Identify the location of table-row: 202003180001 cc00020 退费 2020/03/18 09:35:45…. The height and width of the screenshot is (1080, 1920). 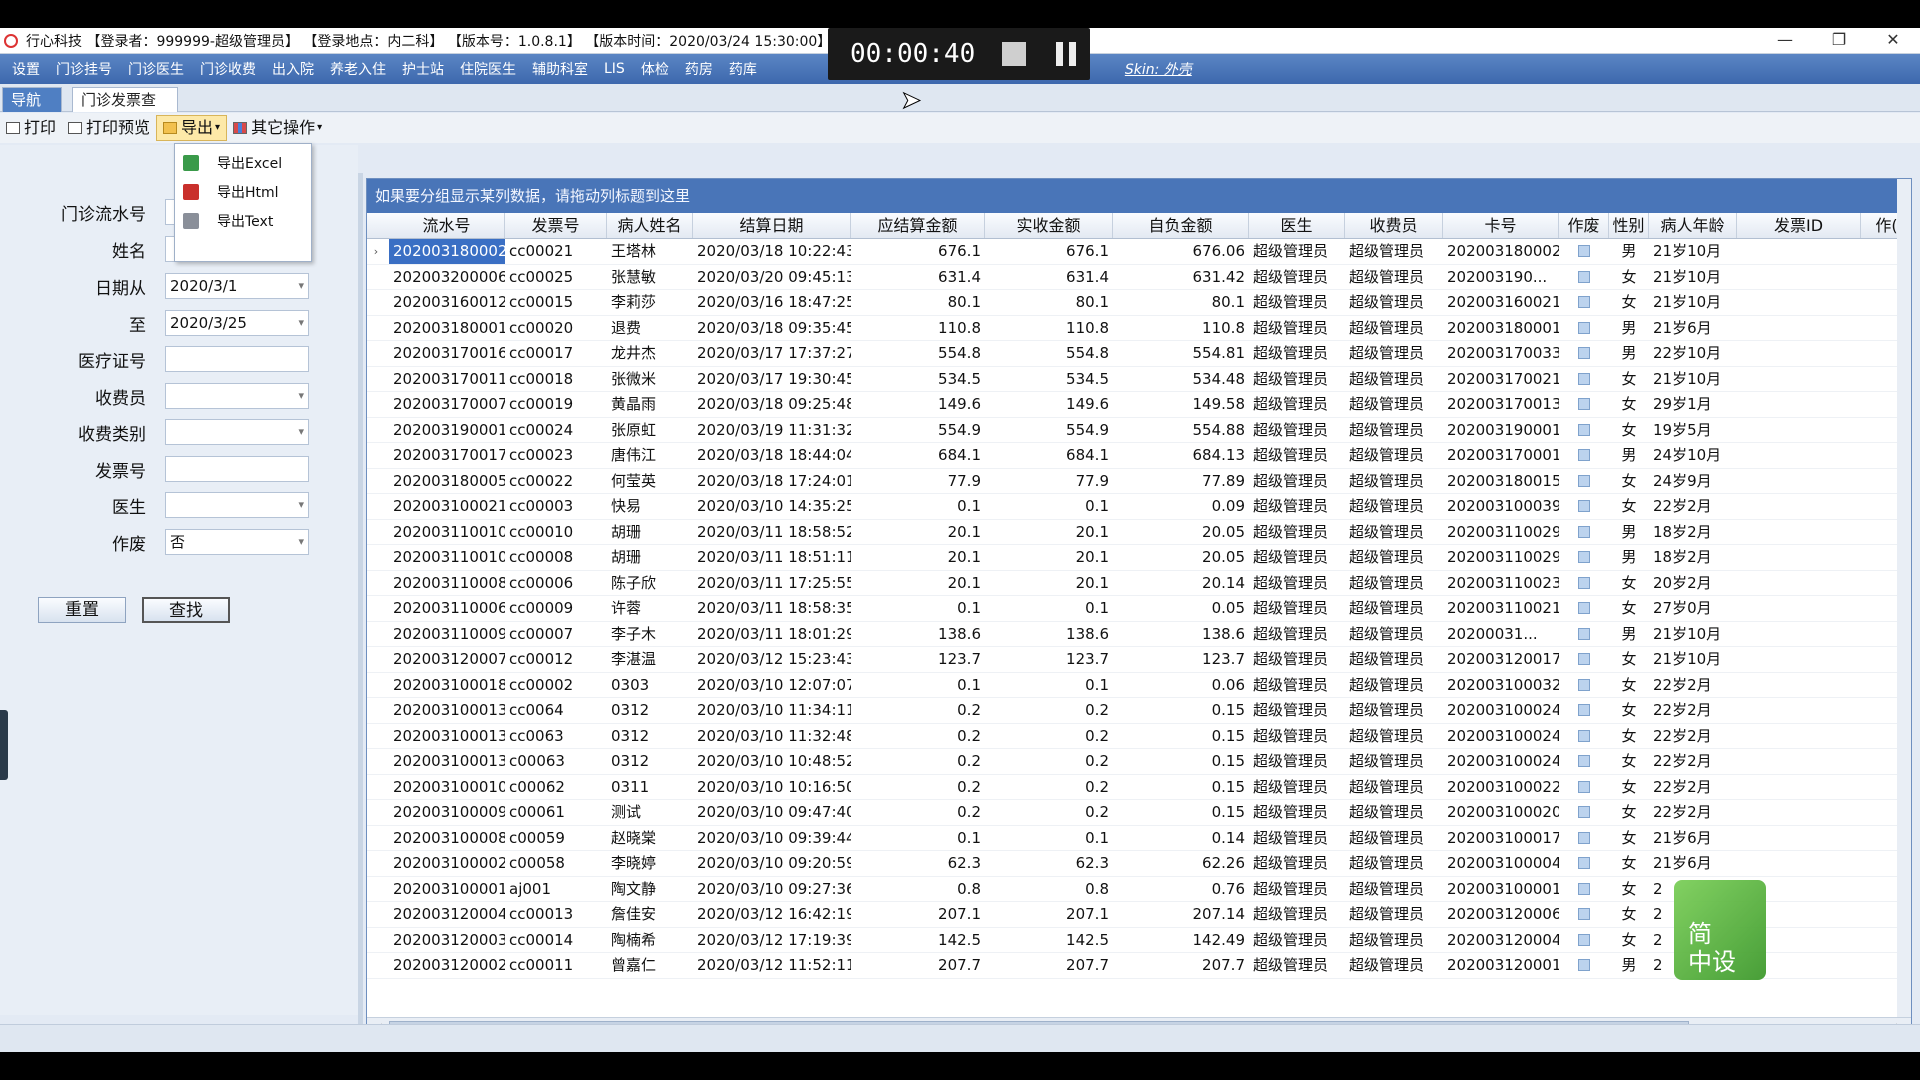
(1139, 328).